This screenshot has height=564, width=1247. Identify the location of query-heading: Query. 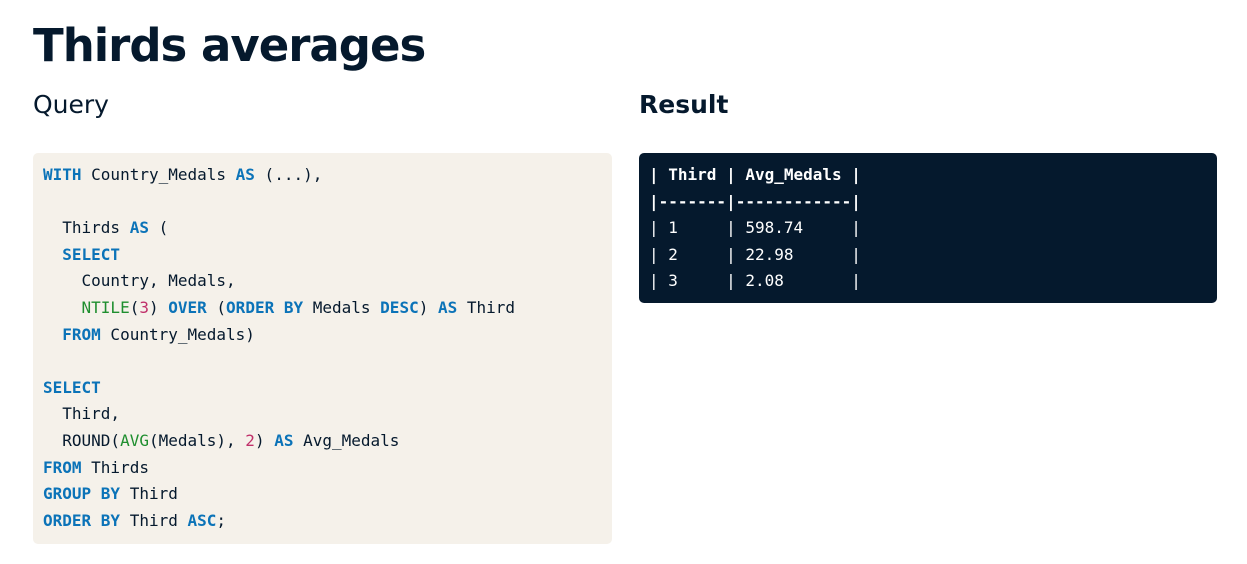
(71, 104).